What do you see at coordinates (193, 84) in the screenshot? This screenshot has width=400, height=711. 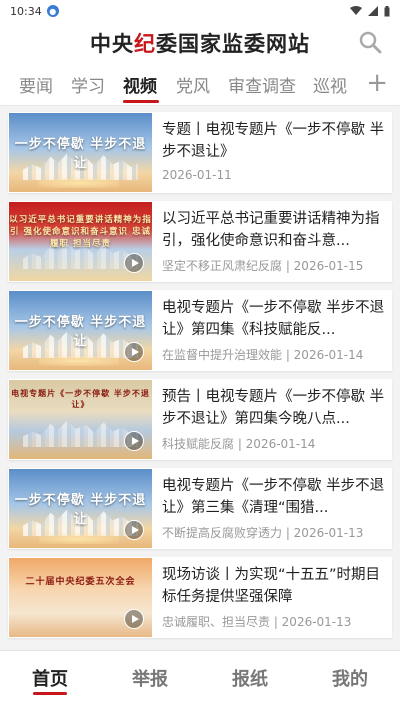 I see `tab-dangfeng: 党风` at bounding box center [193, 84].